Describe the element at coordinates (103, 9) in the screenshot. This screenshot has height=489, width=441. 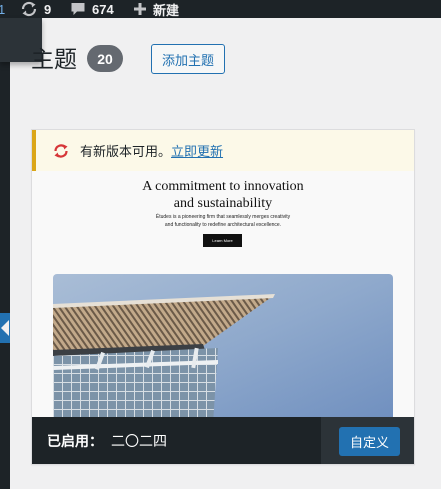
I see `comments-count: 674` at that location.